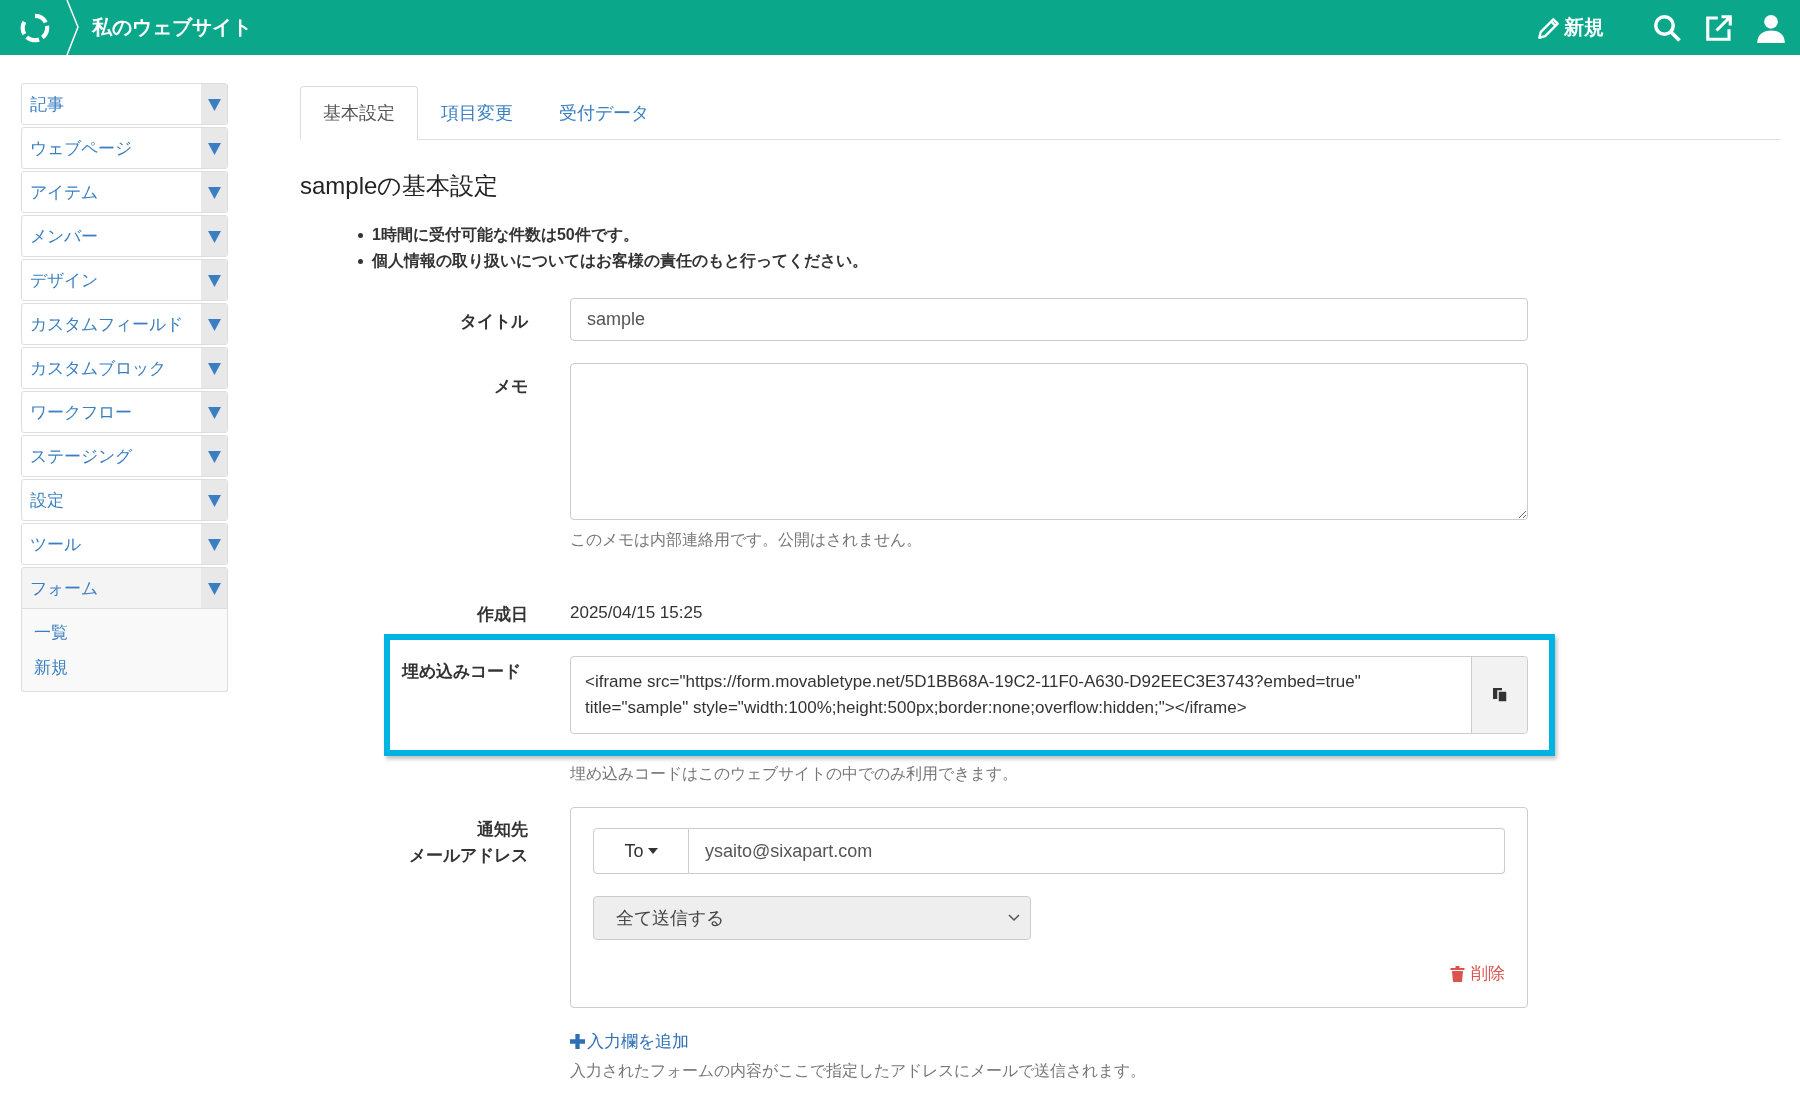  Describe the element at coordinates (858, 1071) in the screenshot. I see `help-text: 入力されたフォームの内容がここで指定したアドレスにメールで送信されます。` at that location.